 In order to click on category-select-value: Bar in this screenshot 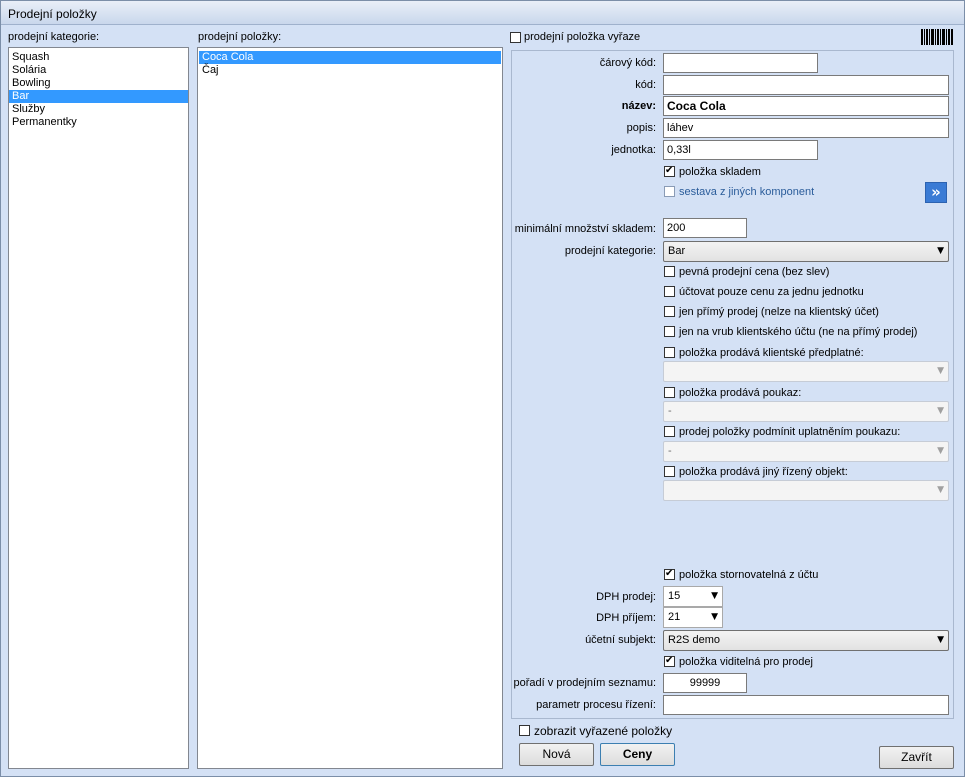, I will do `click(677, 251)`.